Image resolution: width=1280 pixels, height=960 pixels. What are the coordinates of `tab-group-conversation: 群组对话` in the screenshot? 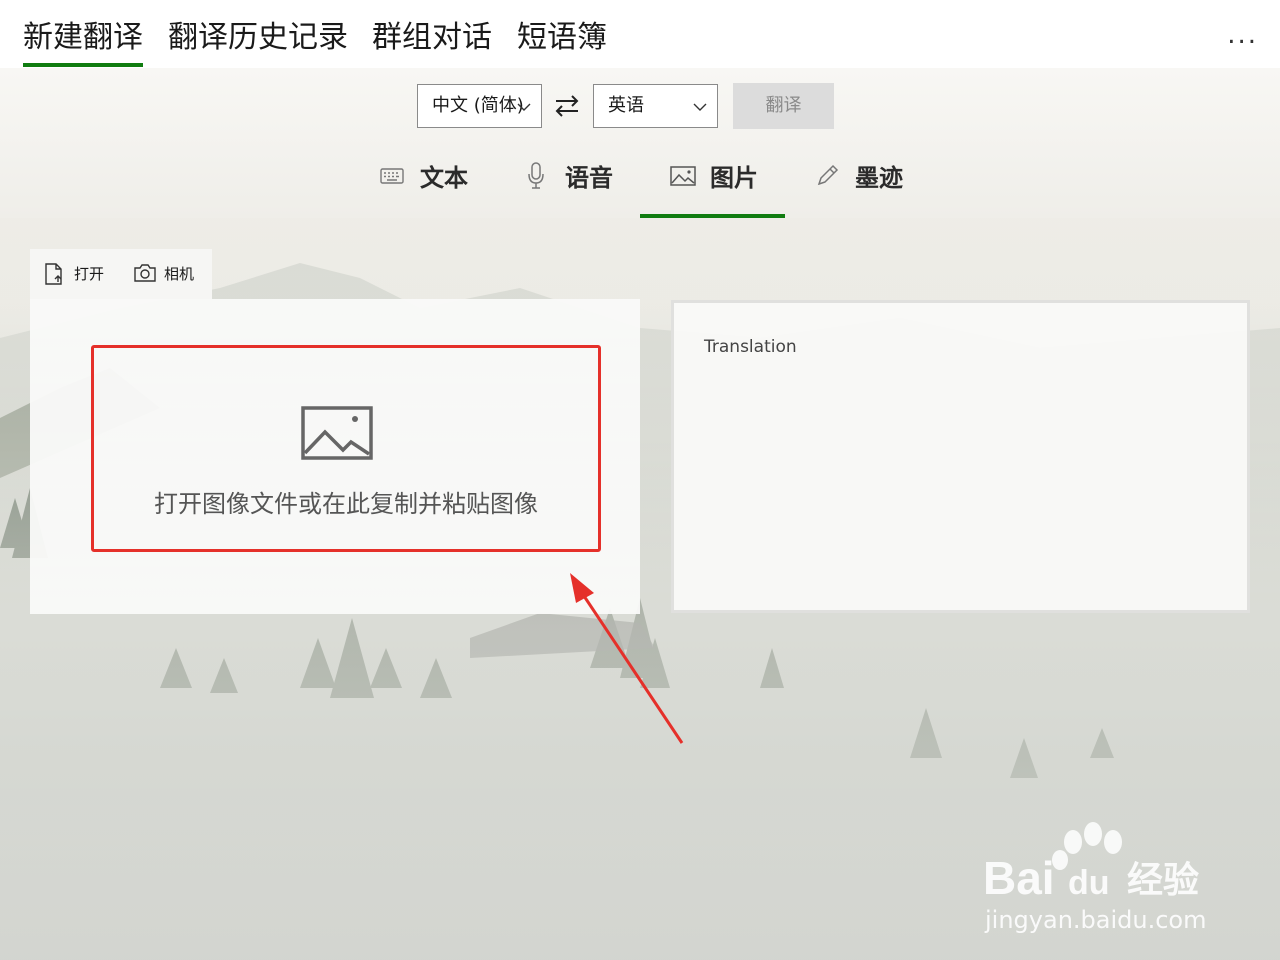 It's located at (432, 38).